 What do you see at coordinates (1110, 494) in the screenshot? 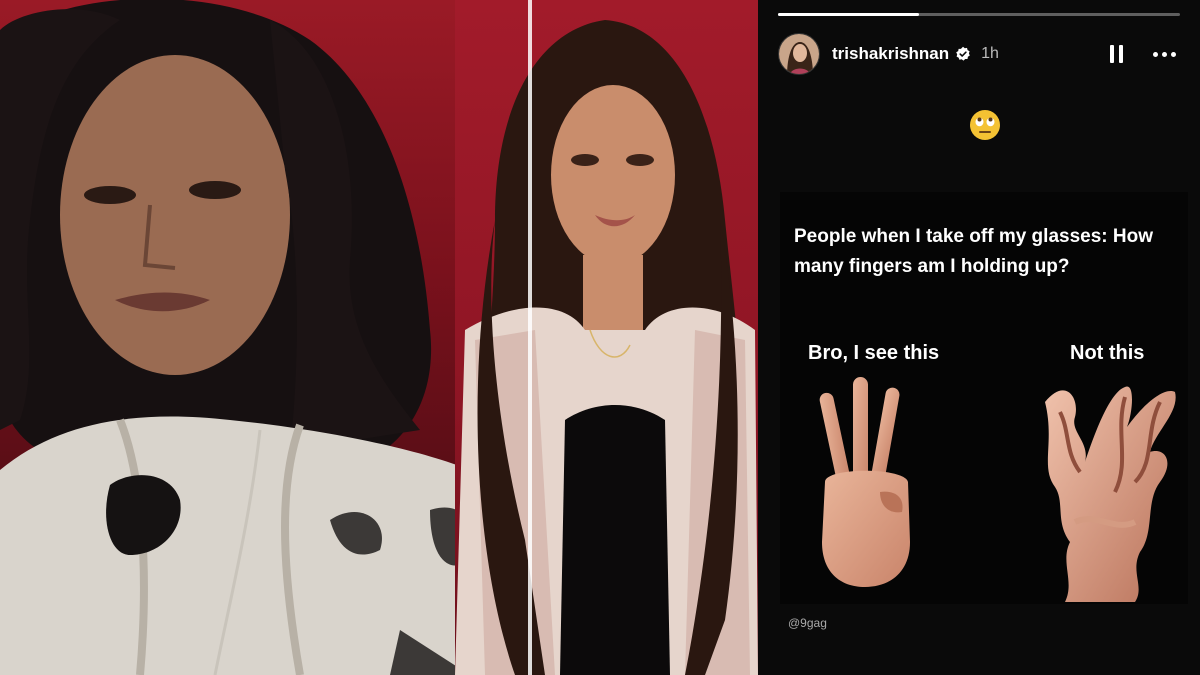
I see `distorted-hand-image` at bounding box center [1110, 494].